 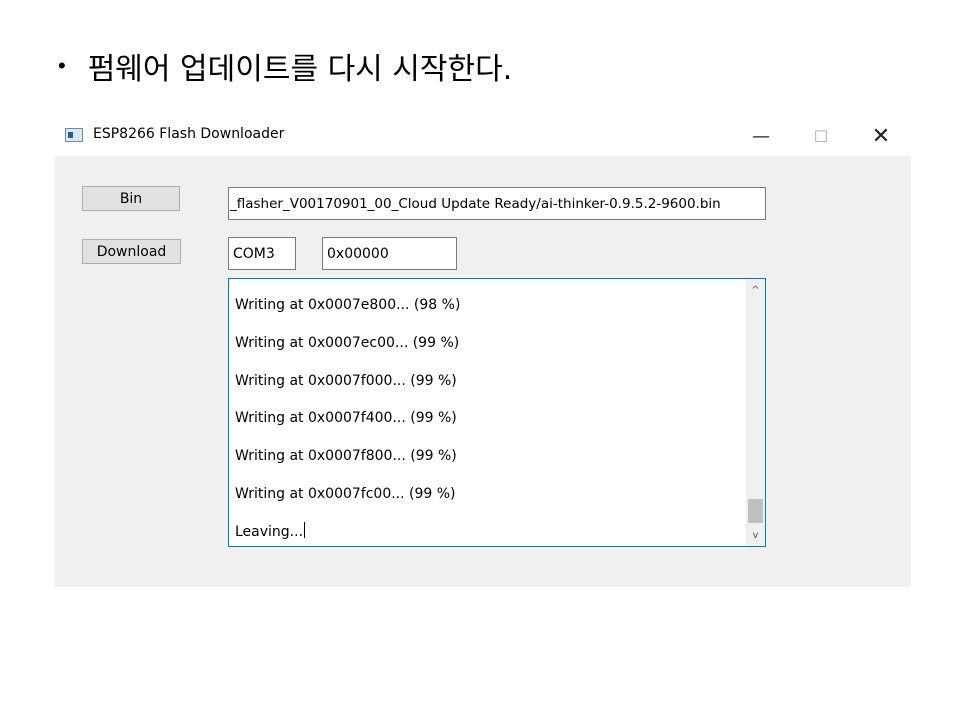 What do you see at coordinates (131, 251) in the screenshot?
I see `download-button: Download` at bounding box center [131, 251].